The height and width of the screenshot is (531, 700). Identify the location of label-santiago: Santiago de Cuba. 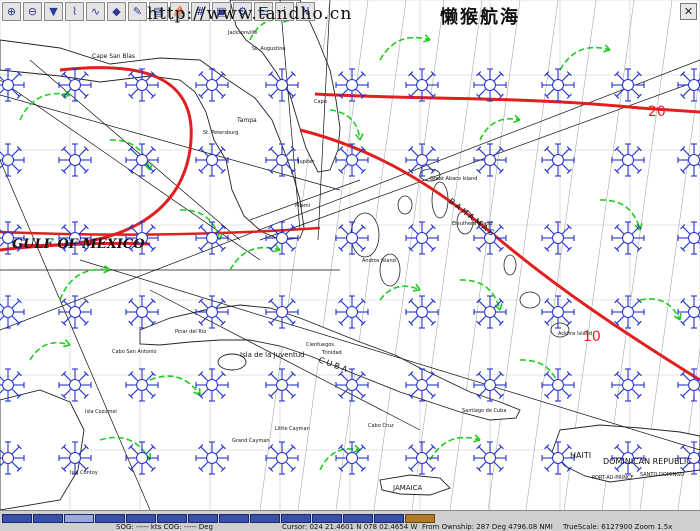
(484, 411).